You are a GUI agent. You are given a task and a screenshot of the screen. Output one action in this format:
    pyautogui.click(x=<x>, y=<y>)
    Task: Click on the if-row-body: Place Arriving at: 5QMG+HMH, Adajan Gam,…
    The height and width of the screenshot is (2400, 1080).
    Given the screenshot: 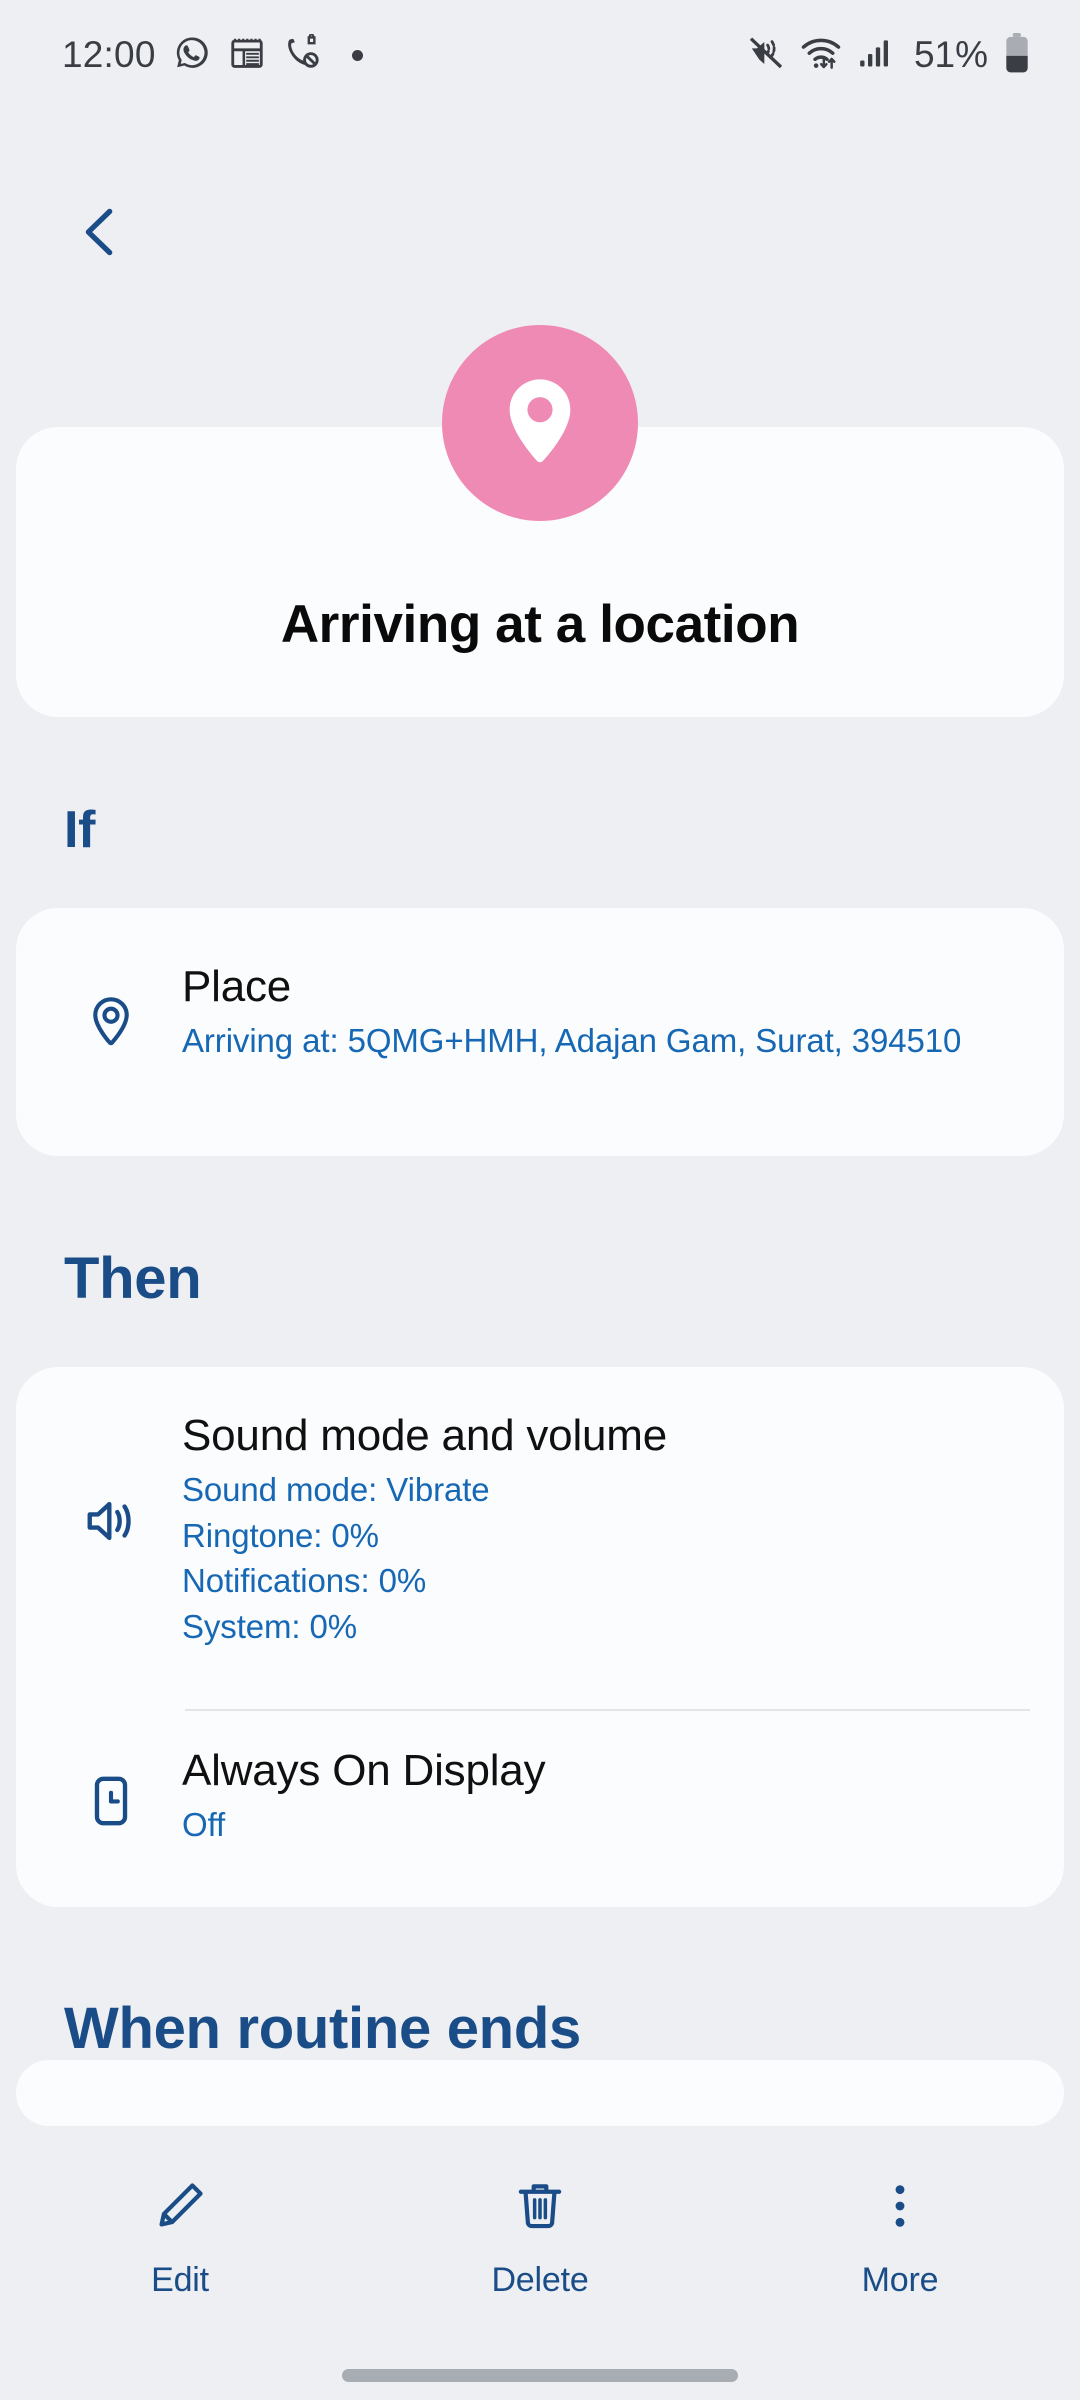 What is the action you would take?
    pyautogui.click(x=589, y=1011)
    